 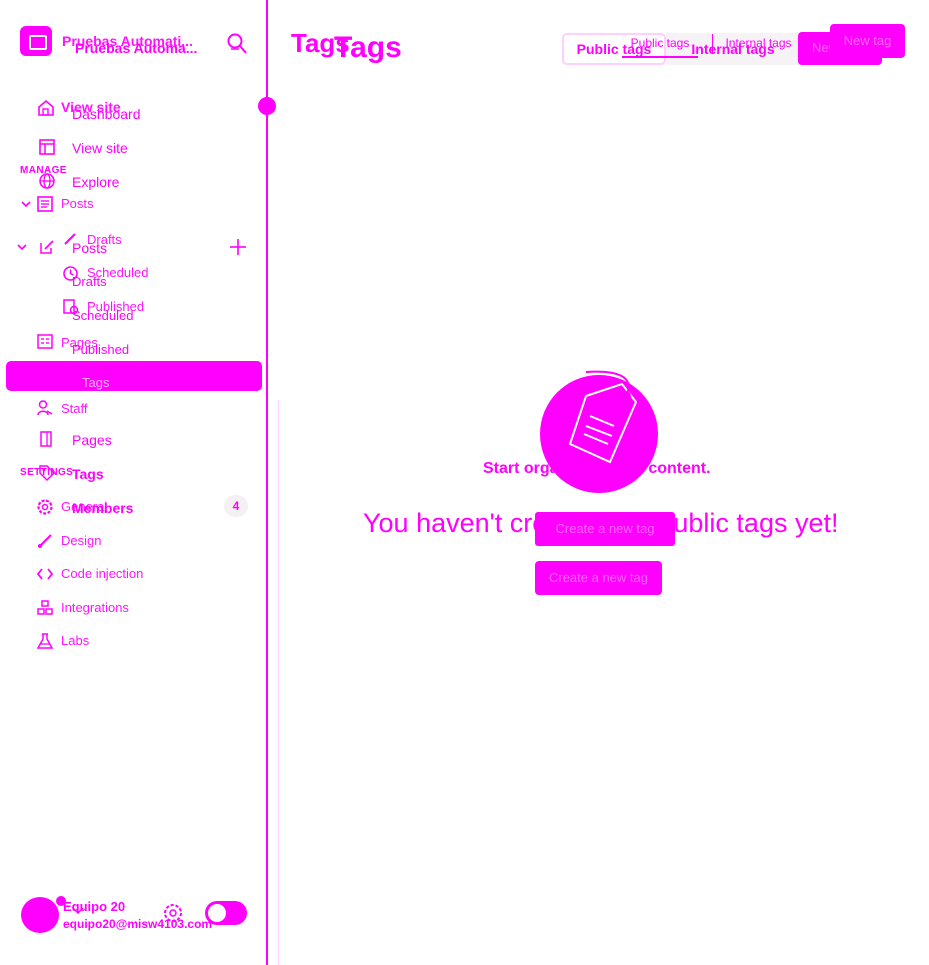 I want to click on avatar, so click(x=40, y=915).